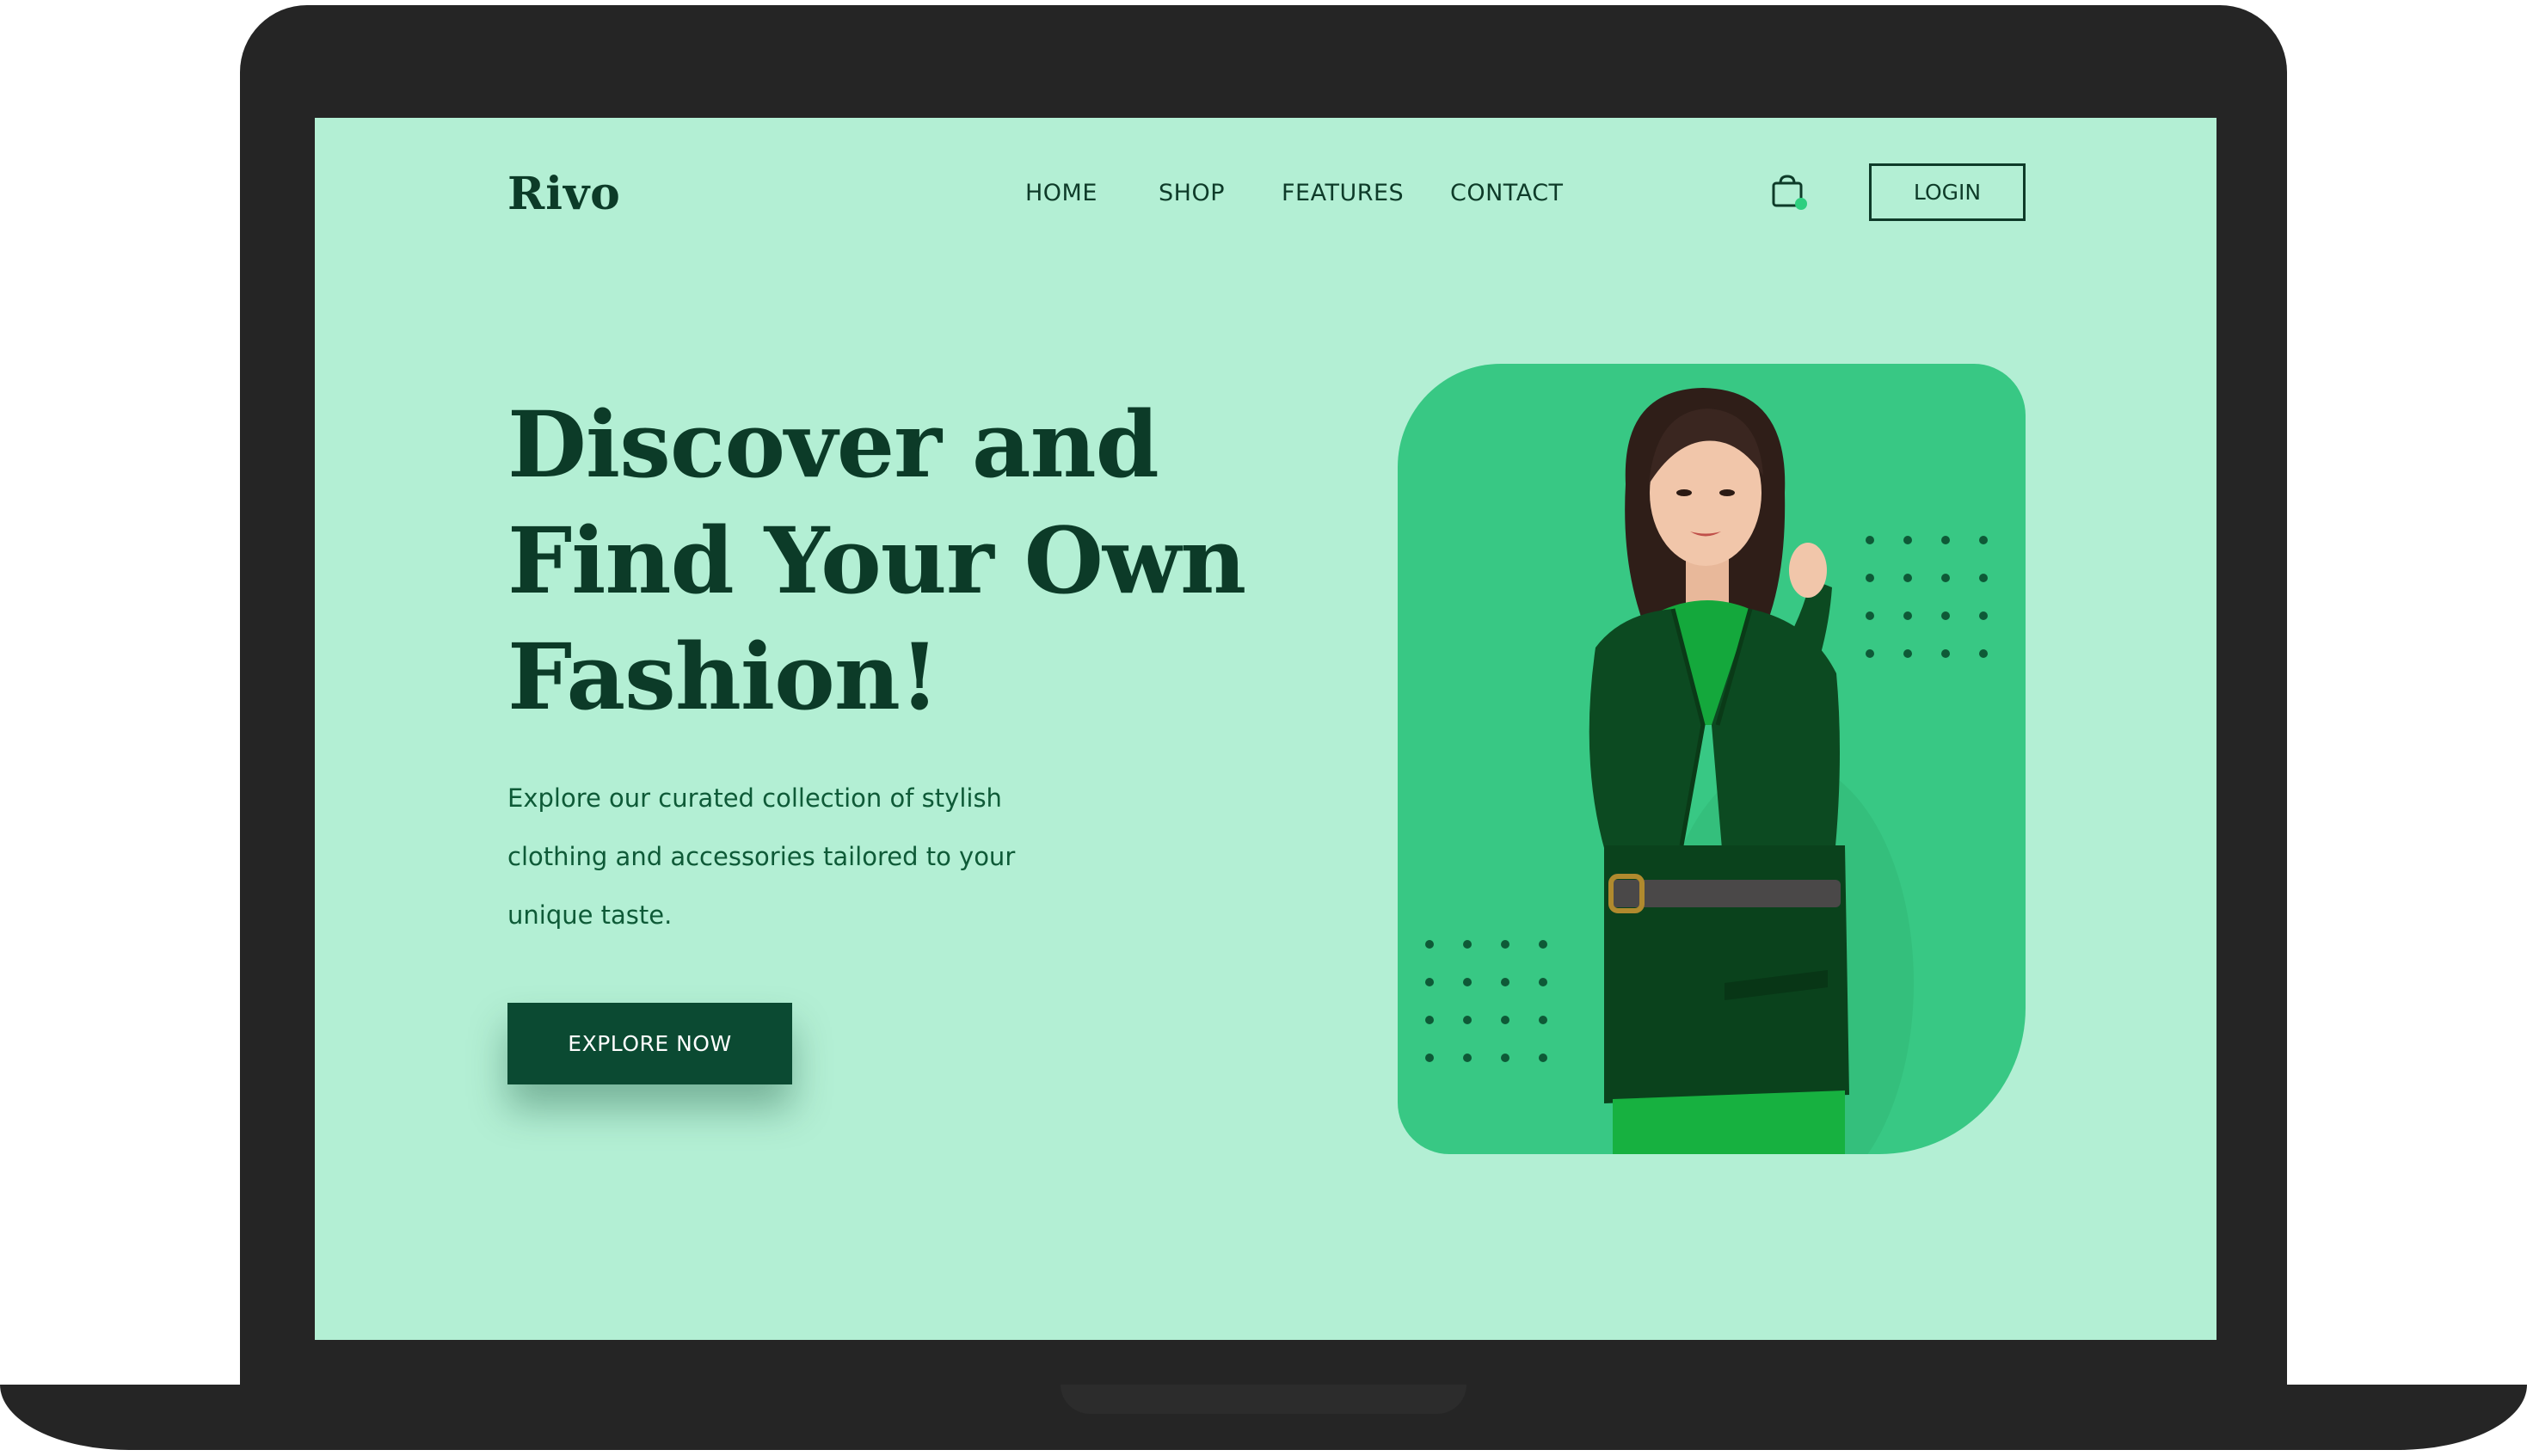 The height and width of the screenshot is (1456, 2527). Describe the element at coordinates (1343, 193) in the screenshot. I see `nav-features: FEATURES` at that location.